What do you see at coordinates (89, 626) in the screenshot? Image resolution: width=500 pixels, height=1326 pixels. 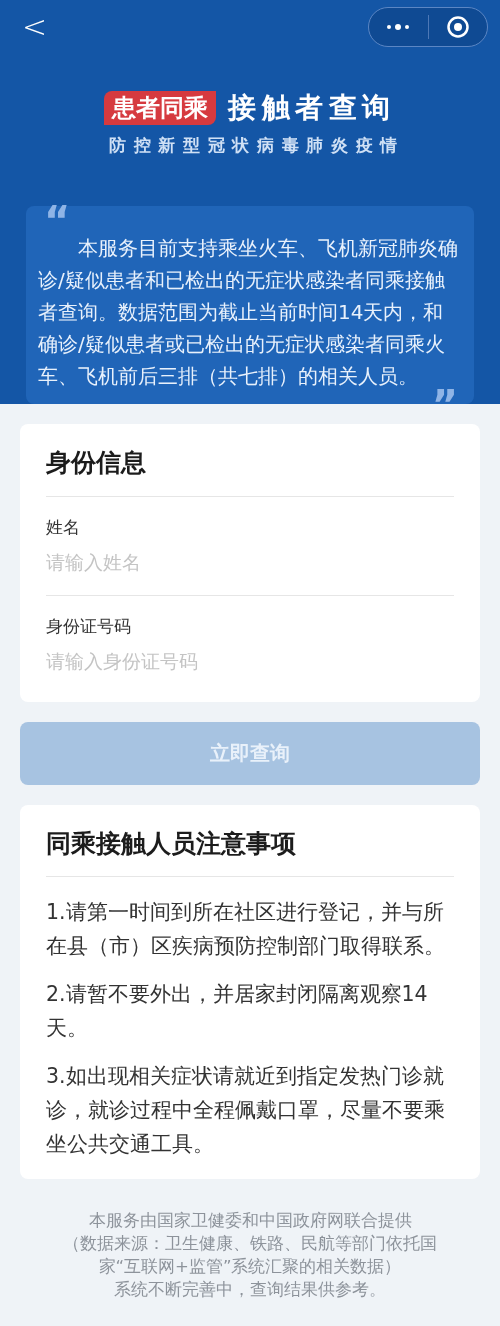 I see `field-label: 身份证号码` at bounding box center [89, 626].